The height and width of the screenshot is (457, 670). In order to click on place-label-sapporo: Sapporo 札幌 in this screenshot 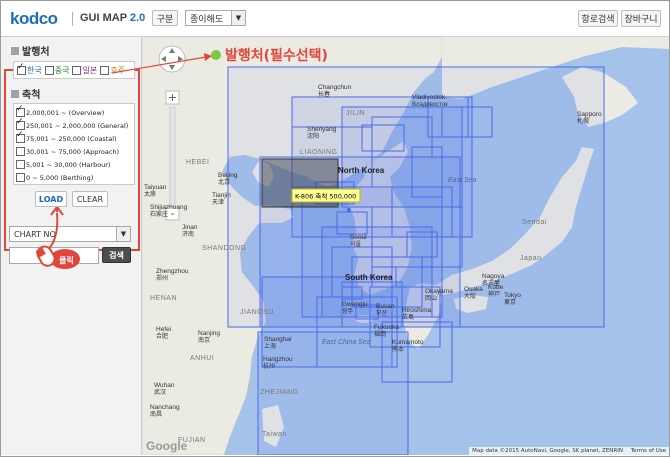, I will do `click(589, 118)`.